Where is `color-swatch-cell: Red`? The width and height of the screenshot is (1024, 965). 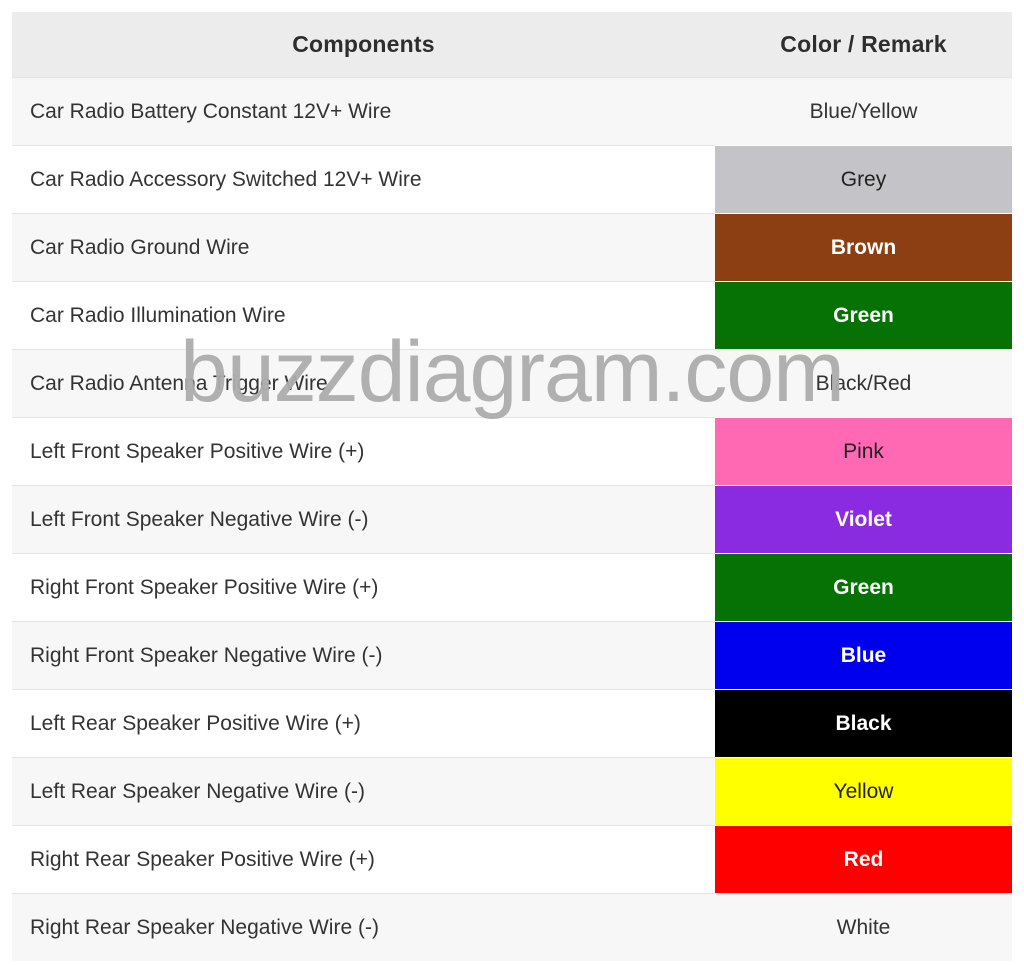
color-swatch-cell: Red is located at coordinates (863, 859).